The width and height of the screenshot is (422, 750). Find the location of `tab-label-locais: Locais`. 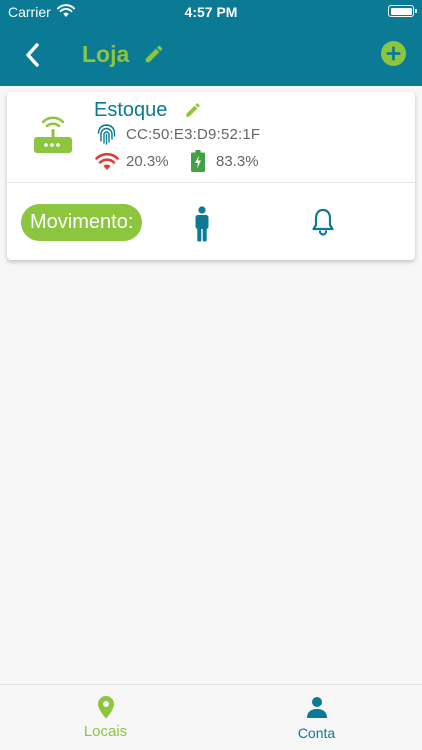

tab-label-locais: Locais is located at coordinates (105, 731).